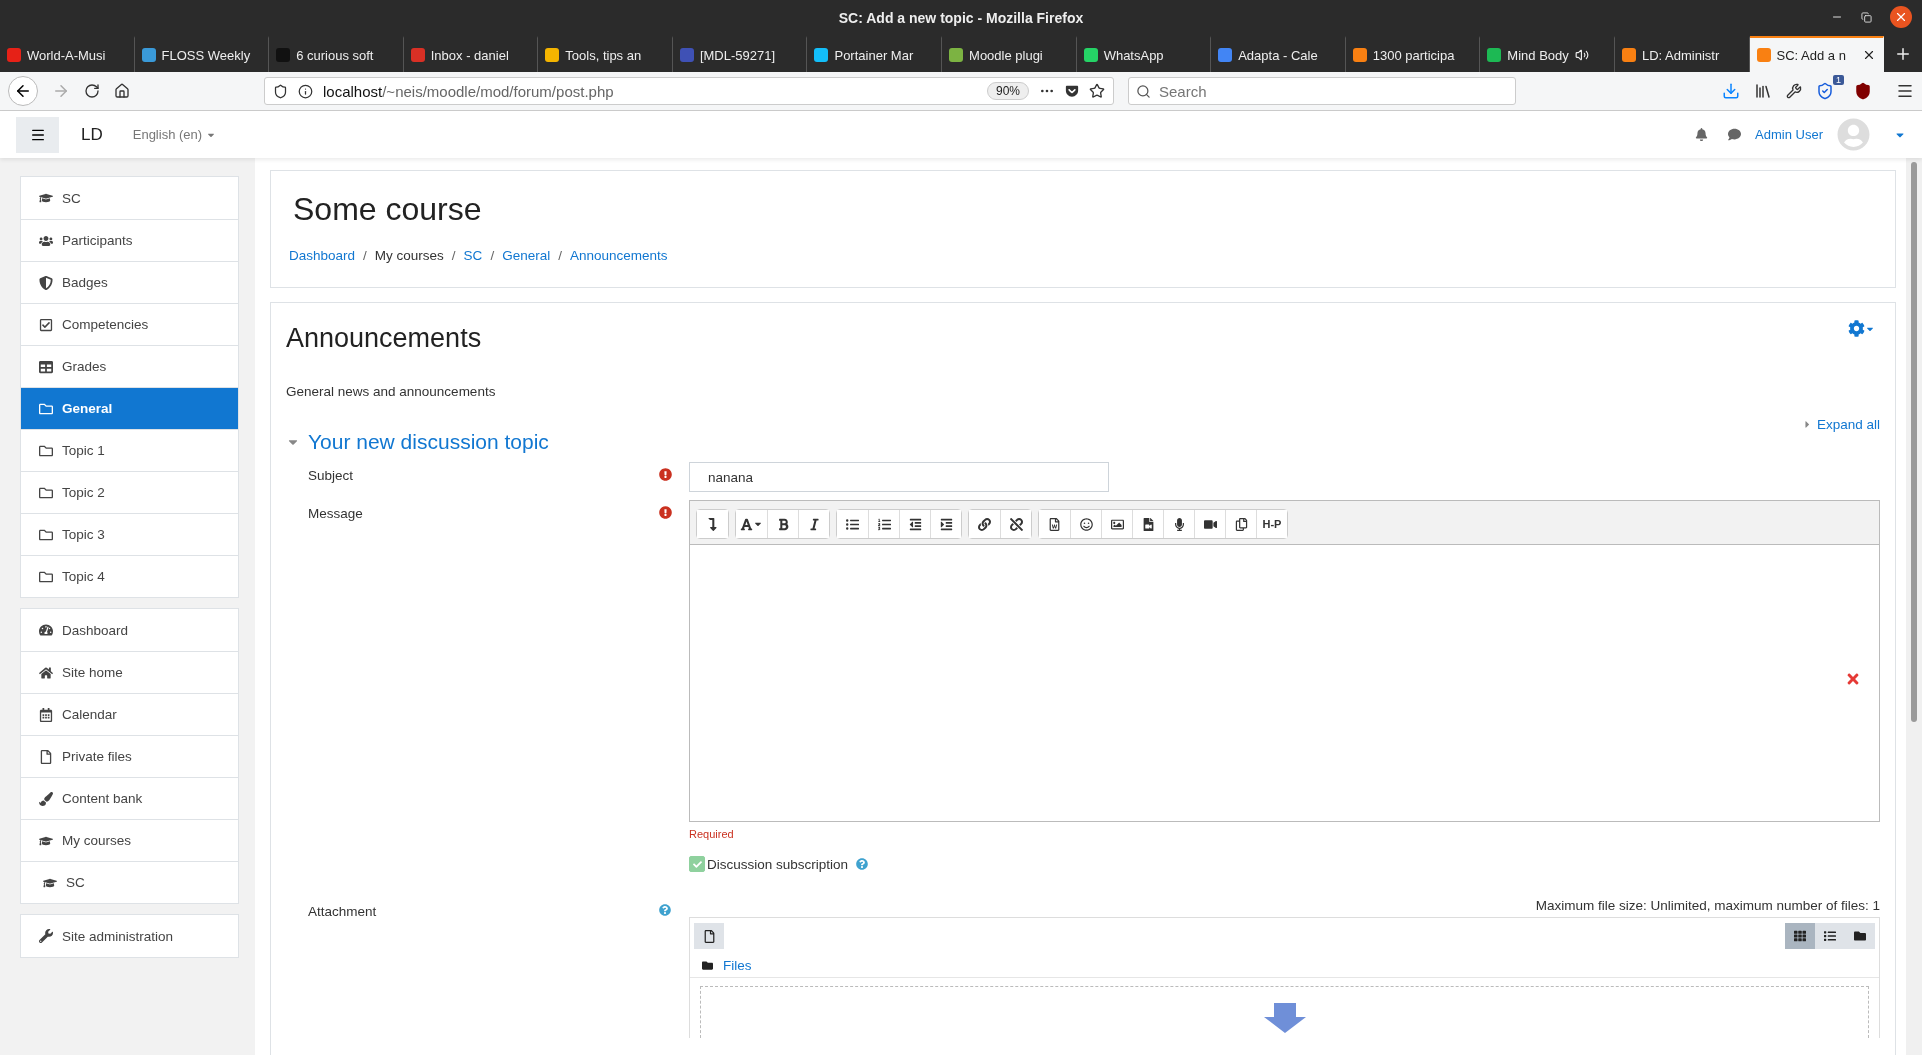  I want to click on message-icon, so click(1735, 134).